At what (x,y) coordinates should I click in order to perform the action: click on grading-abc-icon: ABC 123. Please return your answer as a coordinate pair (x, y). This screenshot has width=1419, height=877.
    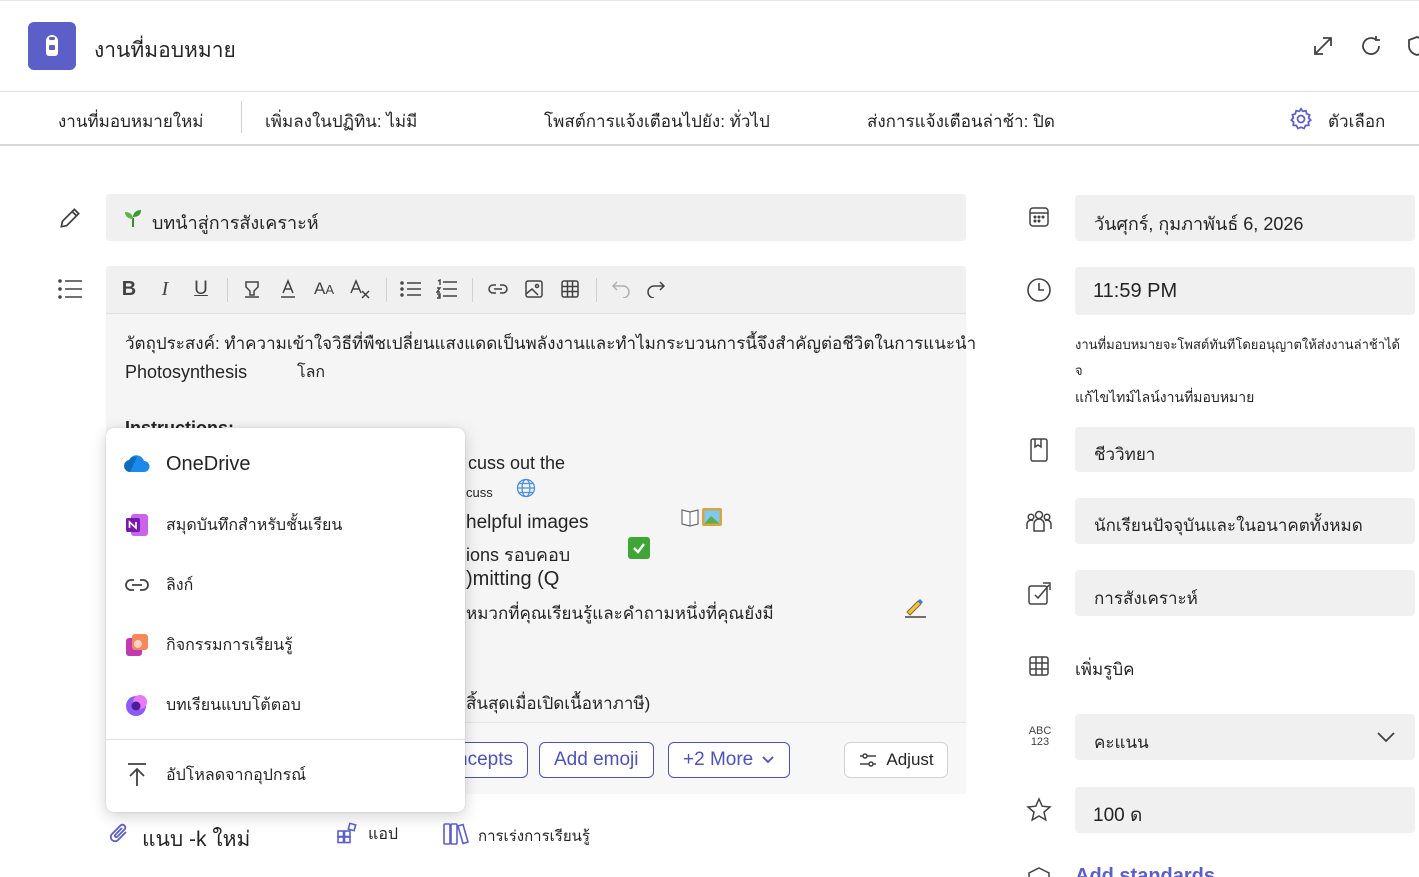
    Looking at the image, I should click on (1040, 736).